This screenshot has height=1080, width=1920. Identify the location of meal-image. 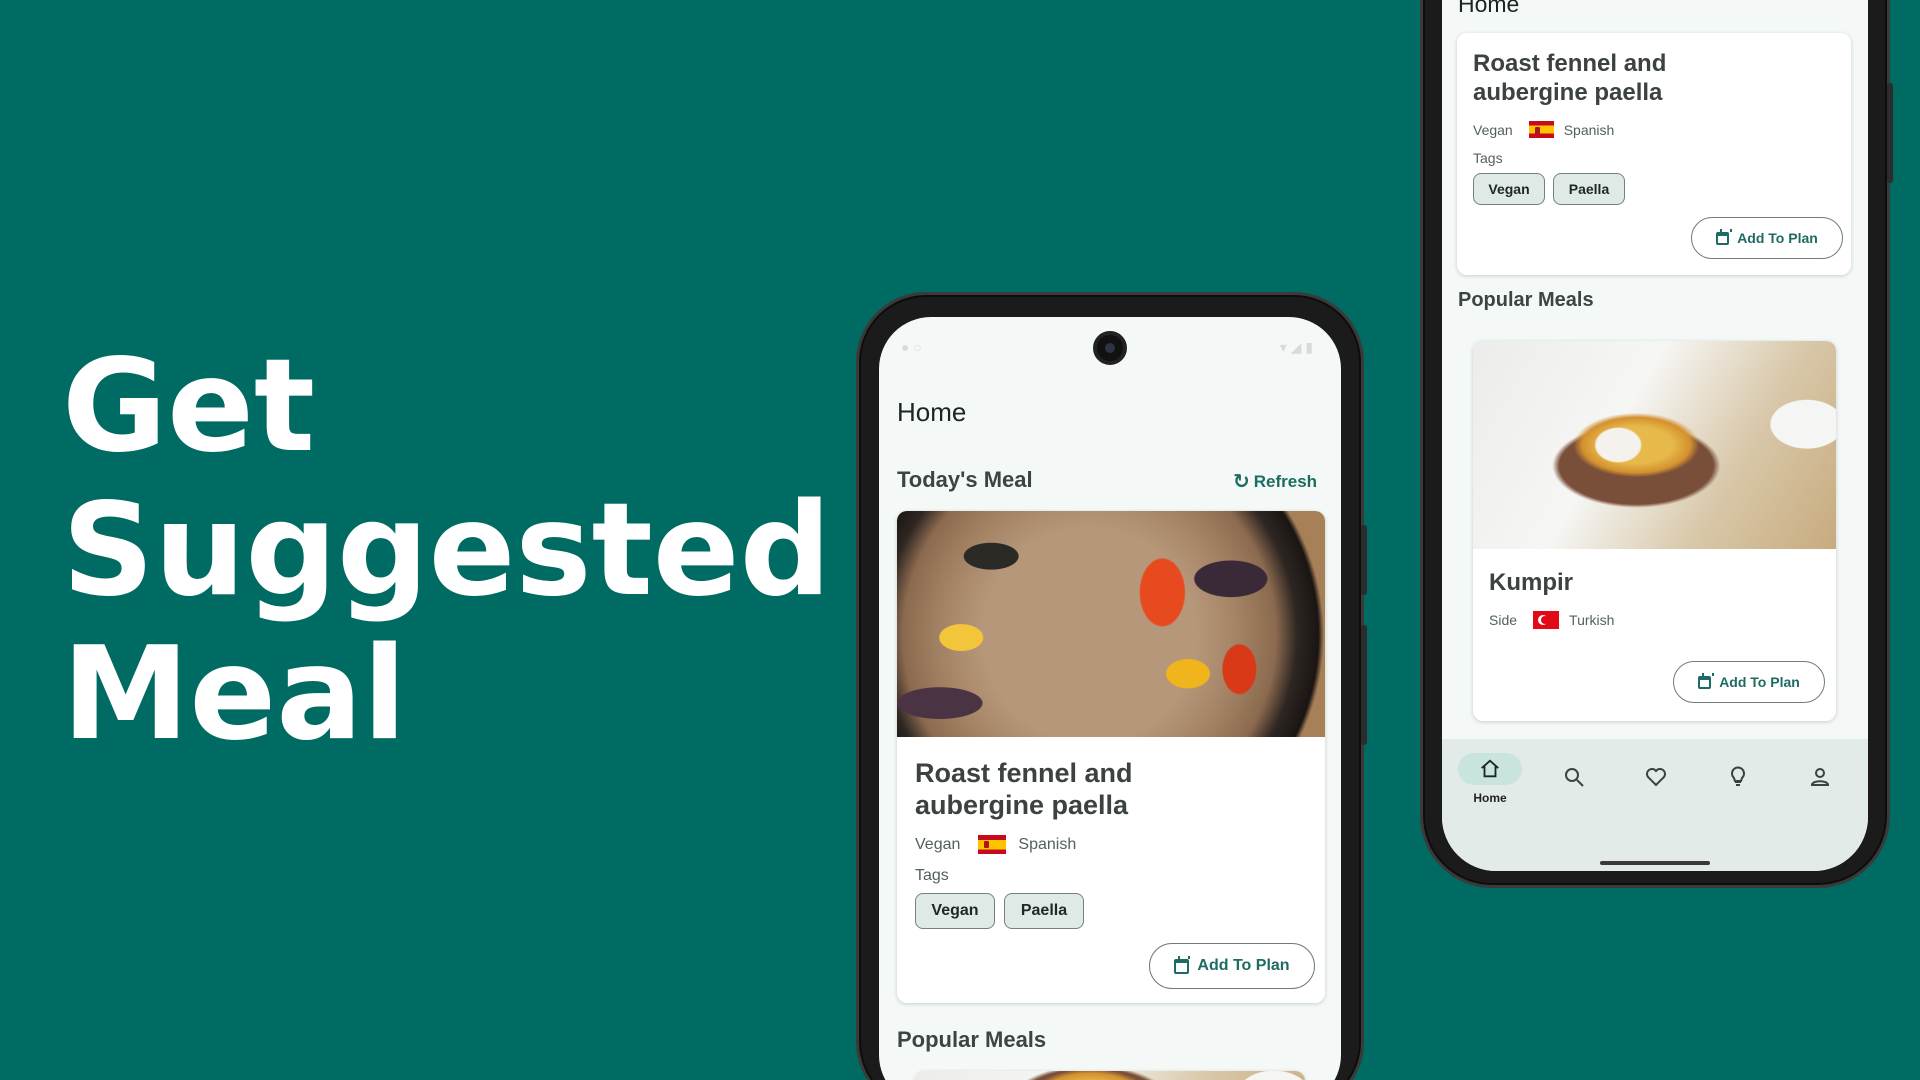
(1111, 624).